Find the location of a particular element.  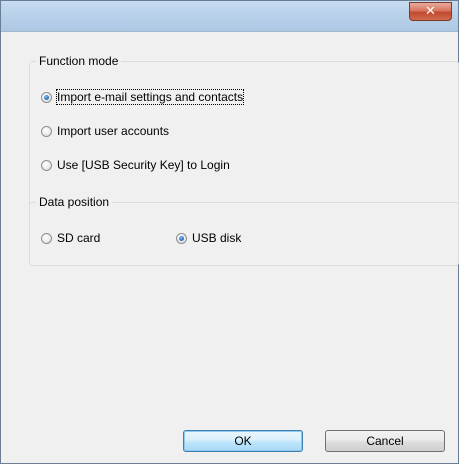

radio-usb-security-key: Use [USB Security Key] to Login is located at coordinates (135, 165).